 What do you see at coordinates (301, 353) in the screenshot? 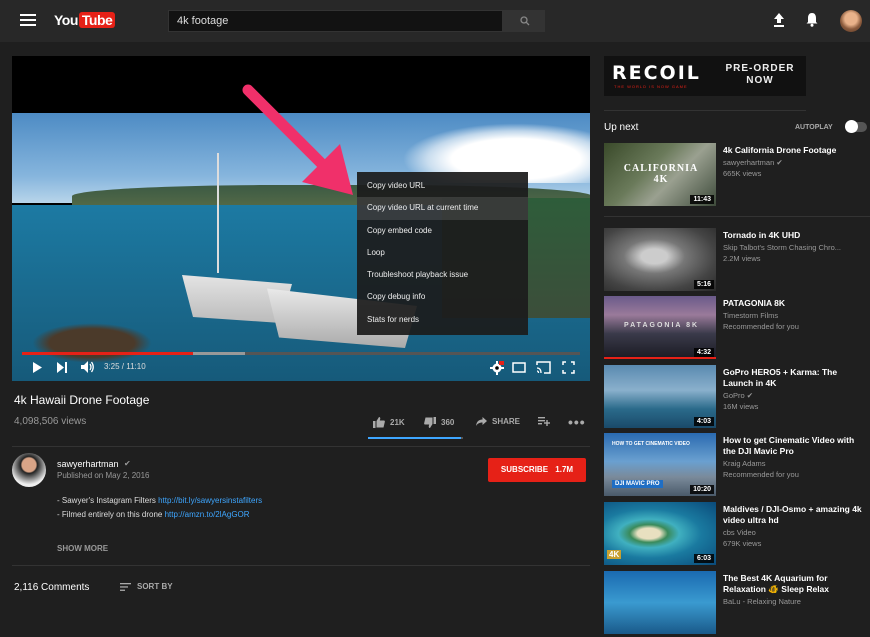
I see `progress-bar` at bounding box center [301, 353].